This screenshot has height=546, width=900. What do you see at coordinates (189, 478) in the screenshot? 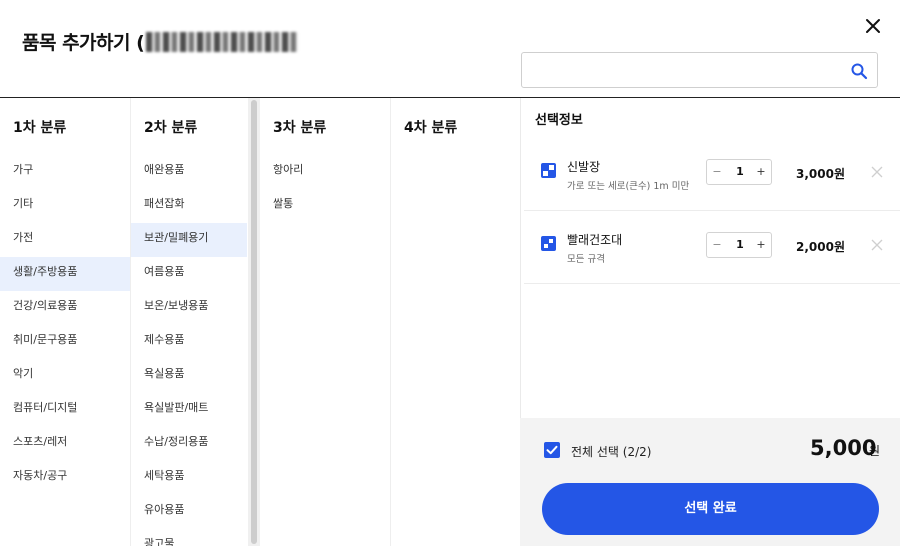
I see `category-2-item: 세탁용품` at bounding box center [189, 478].